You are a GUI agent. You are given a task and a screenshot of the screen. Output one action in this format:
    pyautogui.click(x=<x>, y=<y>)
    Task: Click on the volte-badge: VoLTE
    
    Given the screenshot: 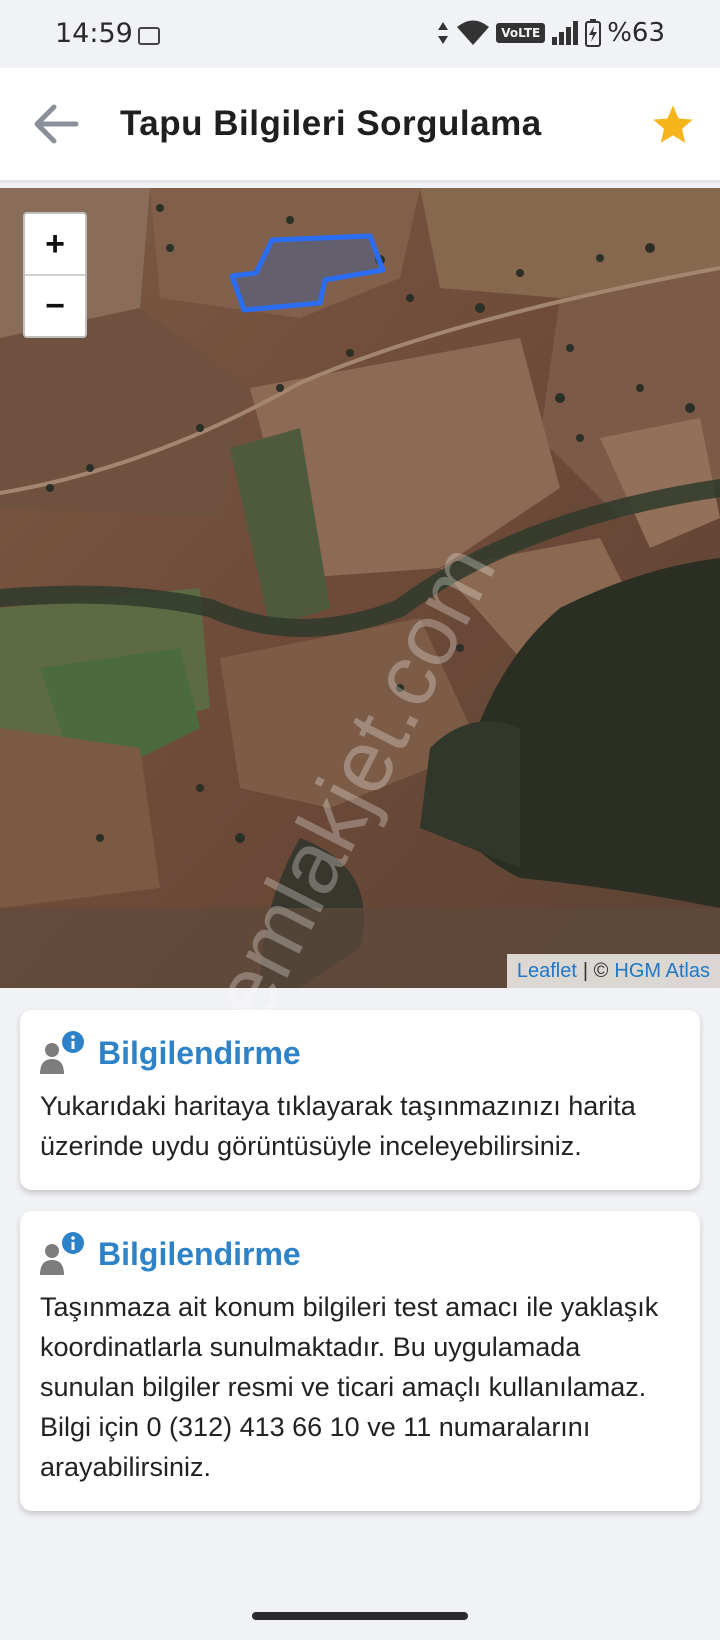 What is the action you would take?
    pyautogui.click(x=521, y=33)
    